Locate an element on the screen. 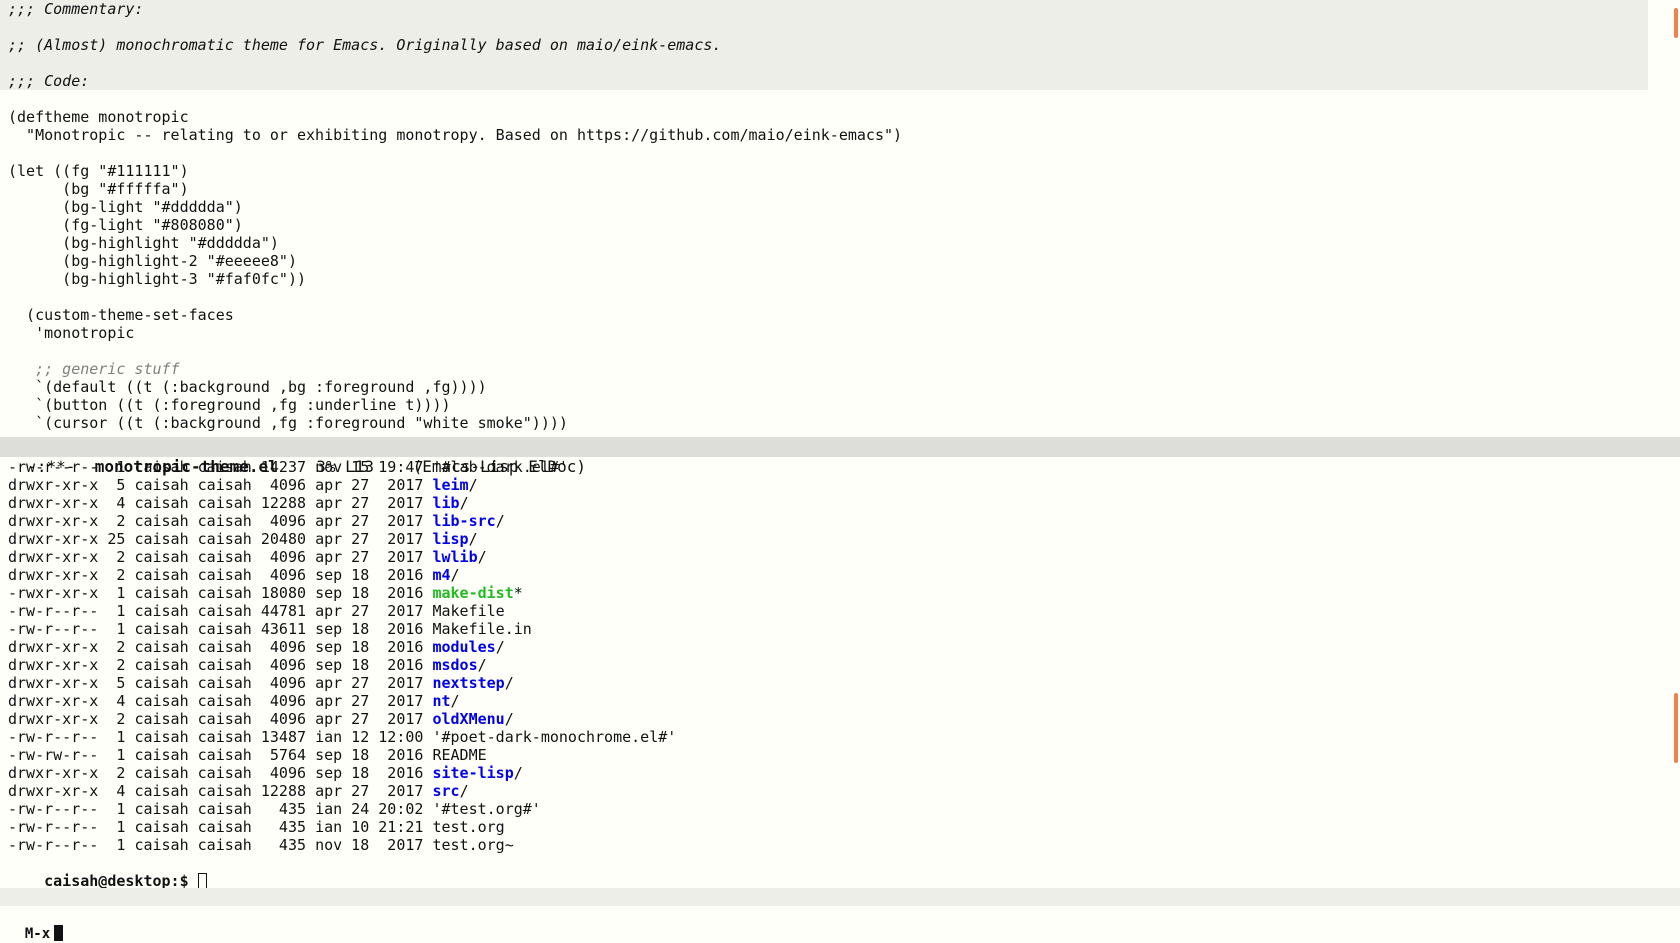 This screenshot has width=1680, height=943. shell-scroll-indicator is located at coordinates (1676, 728).